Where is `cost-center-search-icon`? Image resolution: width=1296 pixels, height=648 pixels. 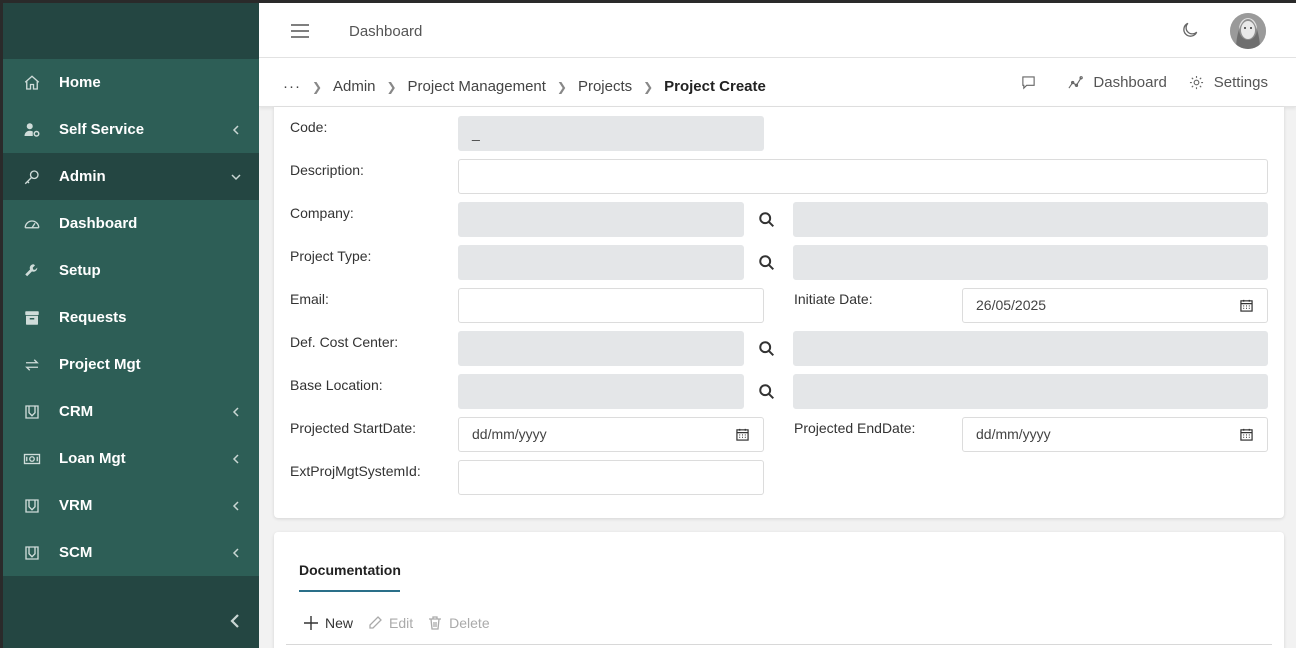 cost-center-search-icon is located at coordinates (768, 350).